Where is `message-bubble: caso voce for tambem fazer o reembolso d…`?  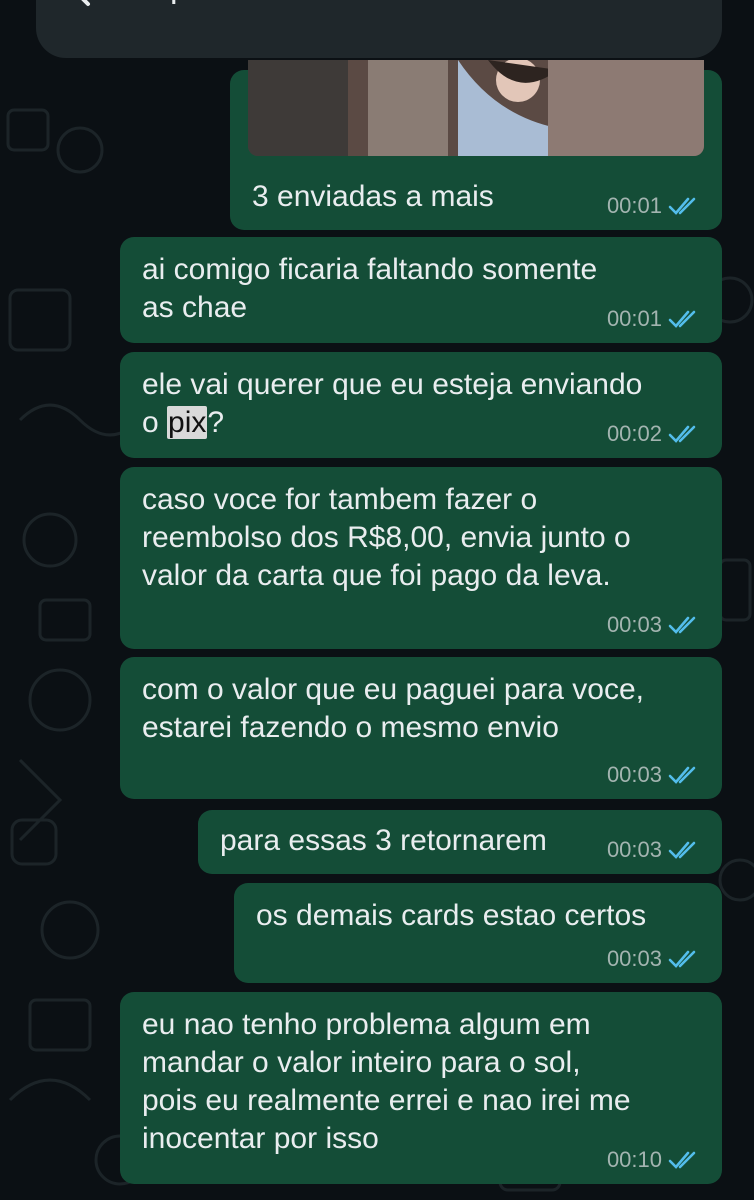 message-bubble: caso voce for tambem fazer o reembolso d… is located at coordinates (421, 558).